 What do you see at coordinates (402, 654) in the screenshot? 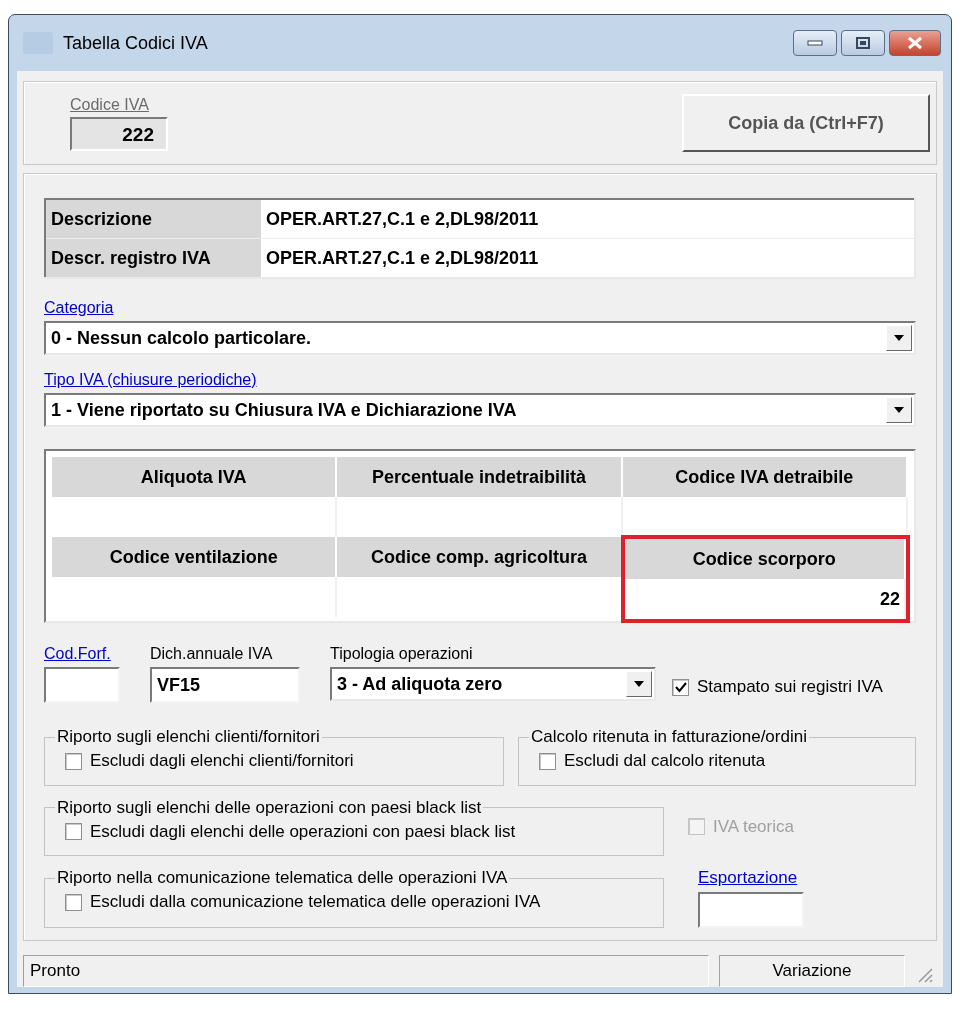
I see `field-label: Tipologia operazioni` at bounding box center [402, 654].